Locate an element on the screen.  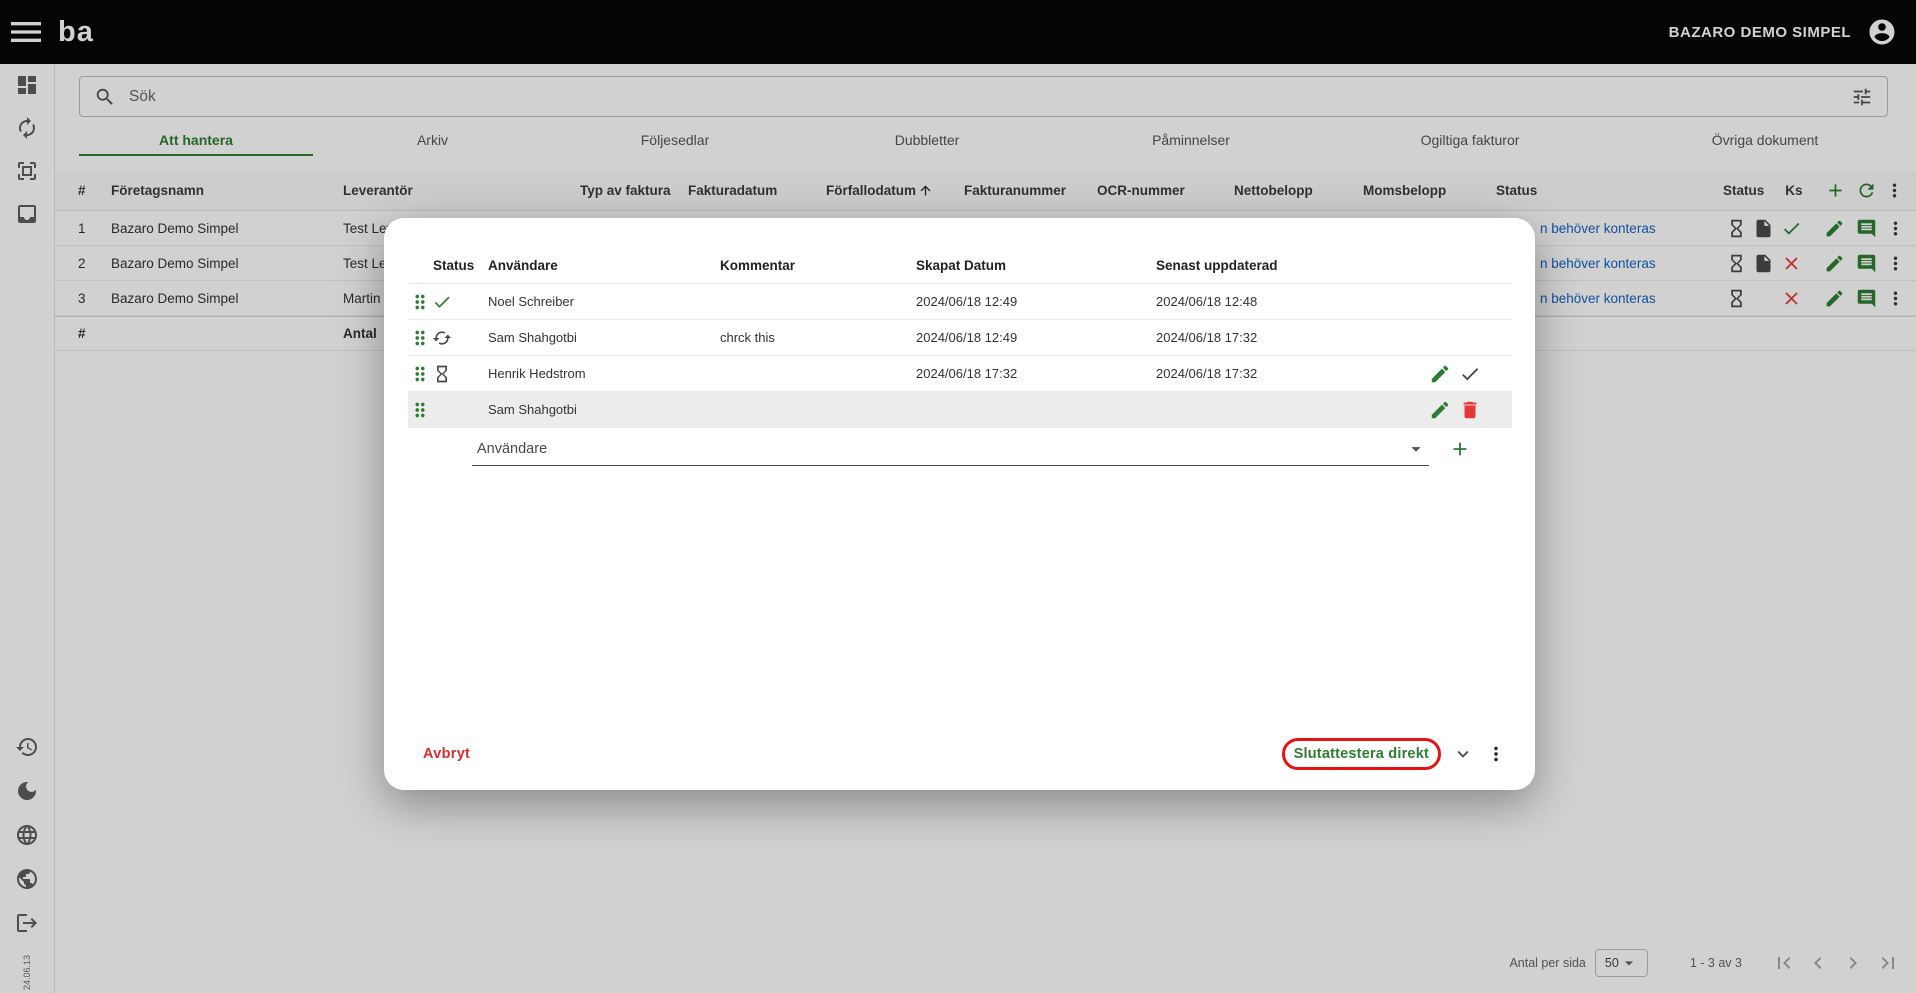
col-status: Status is located at coordinates (454, 265).